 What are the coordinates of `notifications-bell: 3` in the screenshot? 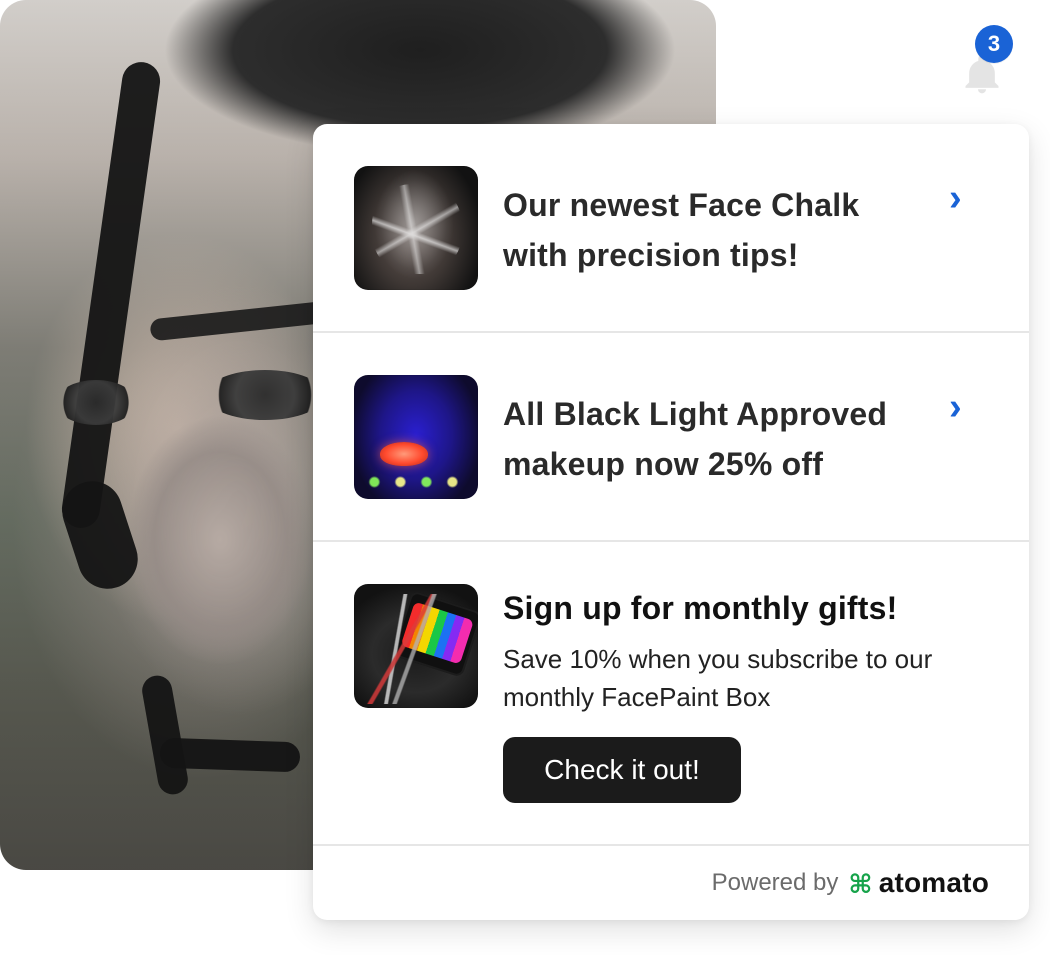 It's located at (987, 65).